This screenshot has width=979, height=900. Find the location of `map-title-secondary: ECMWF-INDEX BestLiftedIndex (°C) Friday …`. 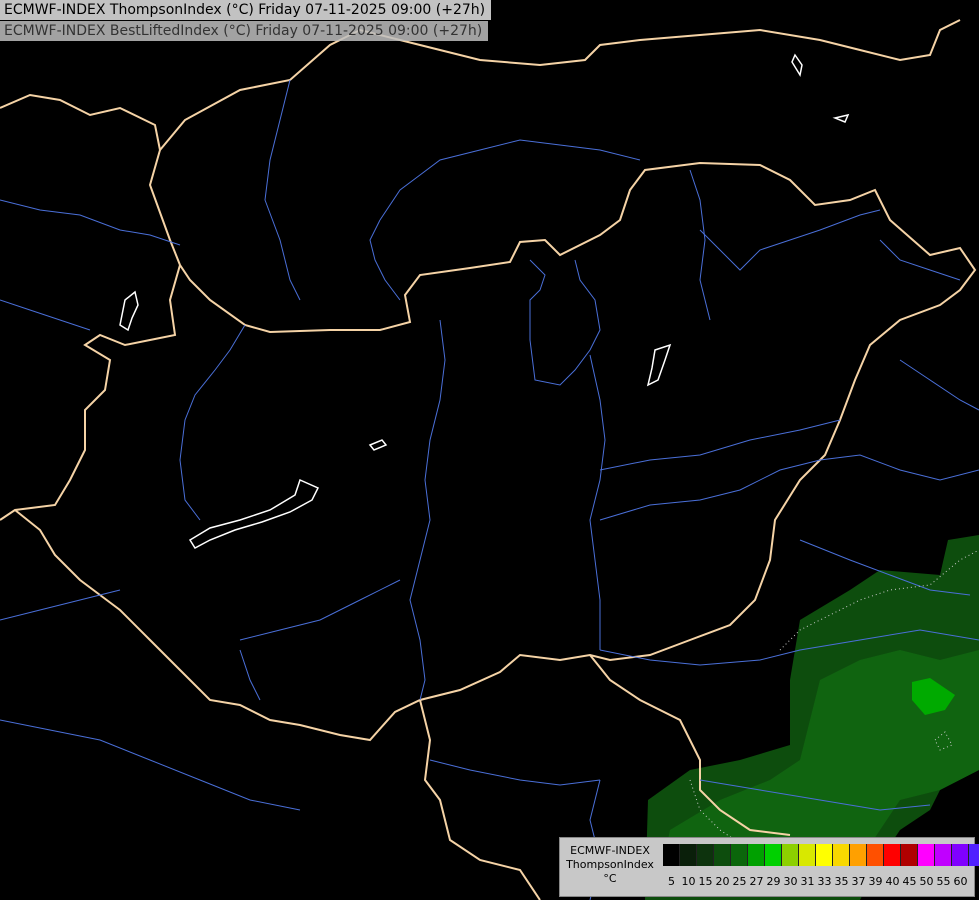

map-title-secondary: ECMWF-INDEX BestLiftedIndex (°C) Friday … is located at coordinates (244, 31).